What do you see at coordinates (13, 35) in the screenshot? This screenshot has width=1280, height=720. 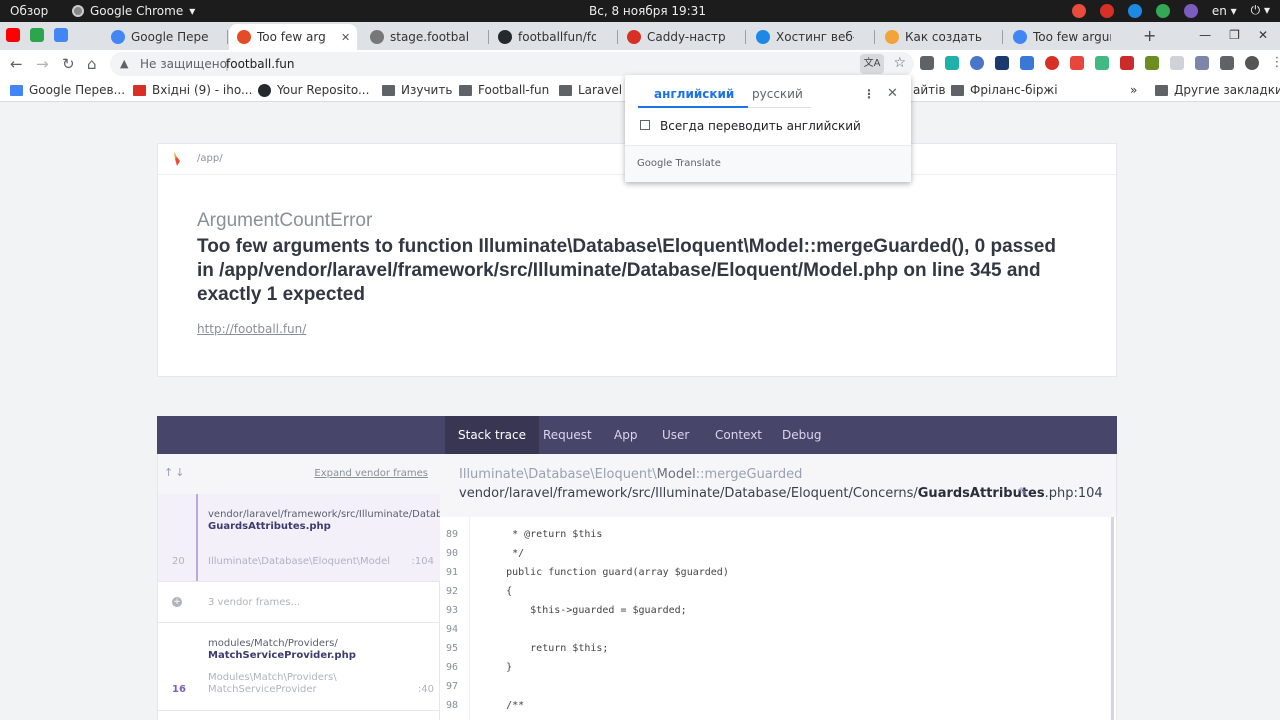 I see `youtube-icon` at bounding box center [13, 35].